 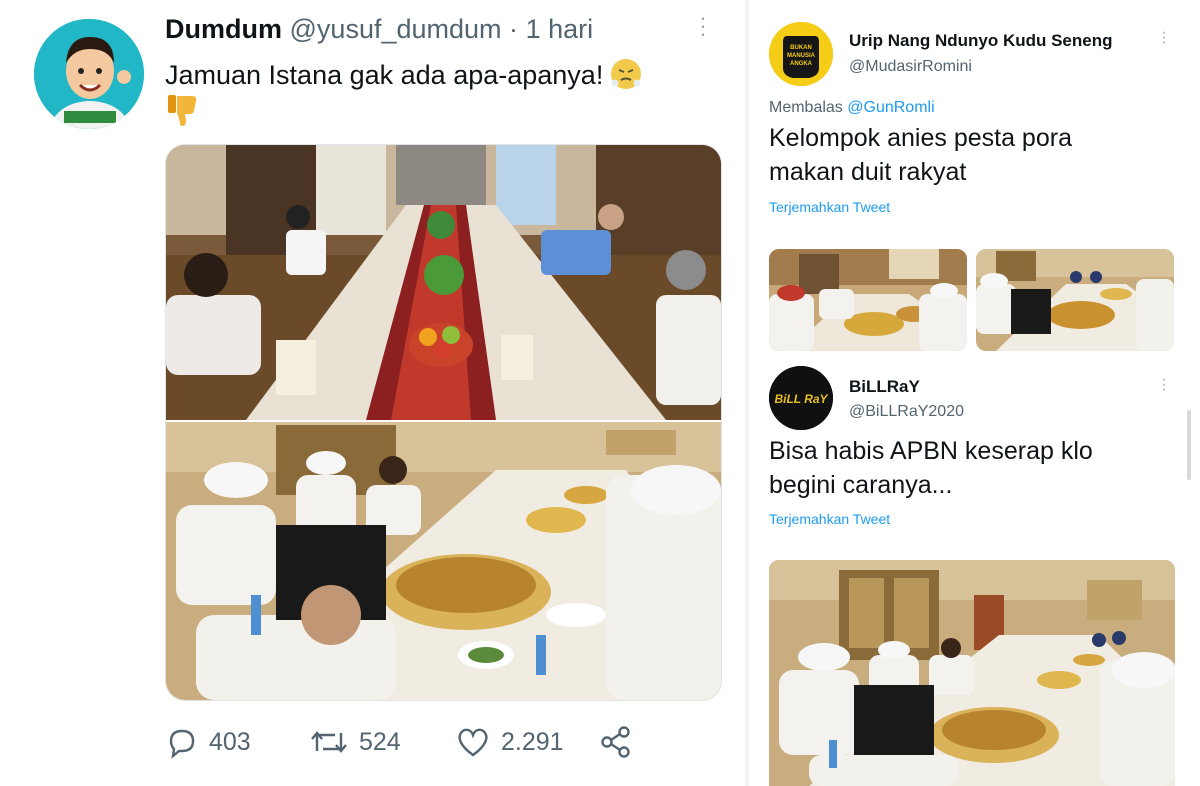 What do you see at coordinates (906, 412) in the screenshot?
I see `handle: @BiLLRaY2020` at bounding box center [906, 412].